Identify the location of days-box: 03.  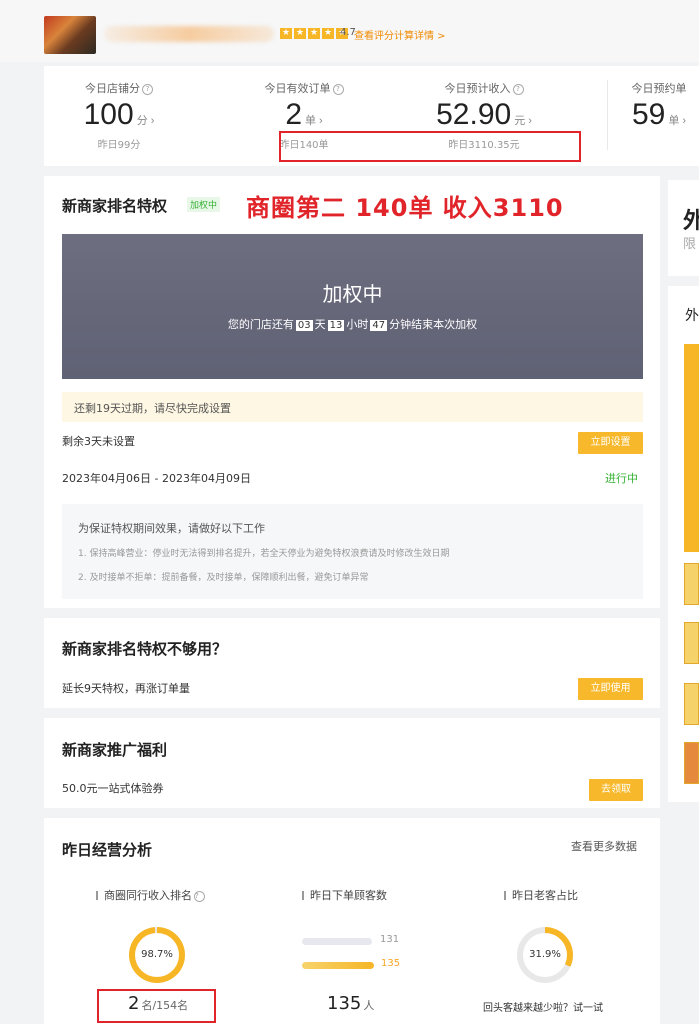
(304, 325).